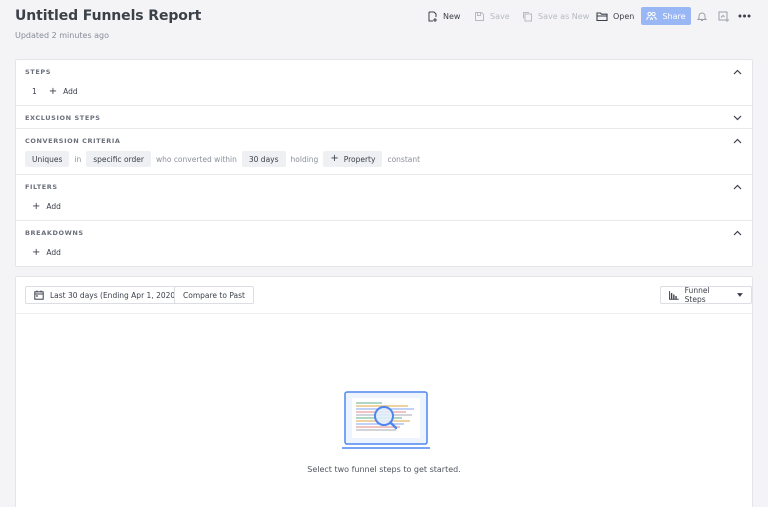  I want to click on caret-down-icon, so click(740, 295).